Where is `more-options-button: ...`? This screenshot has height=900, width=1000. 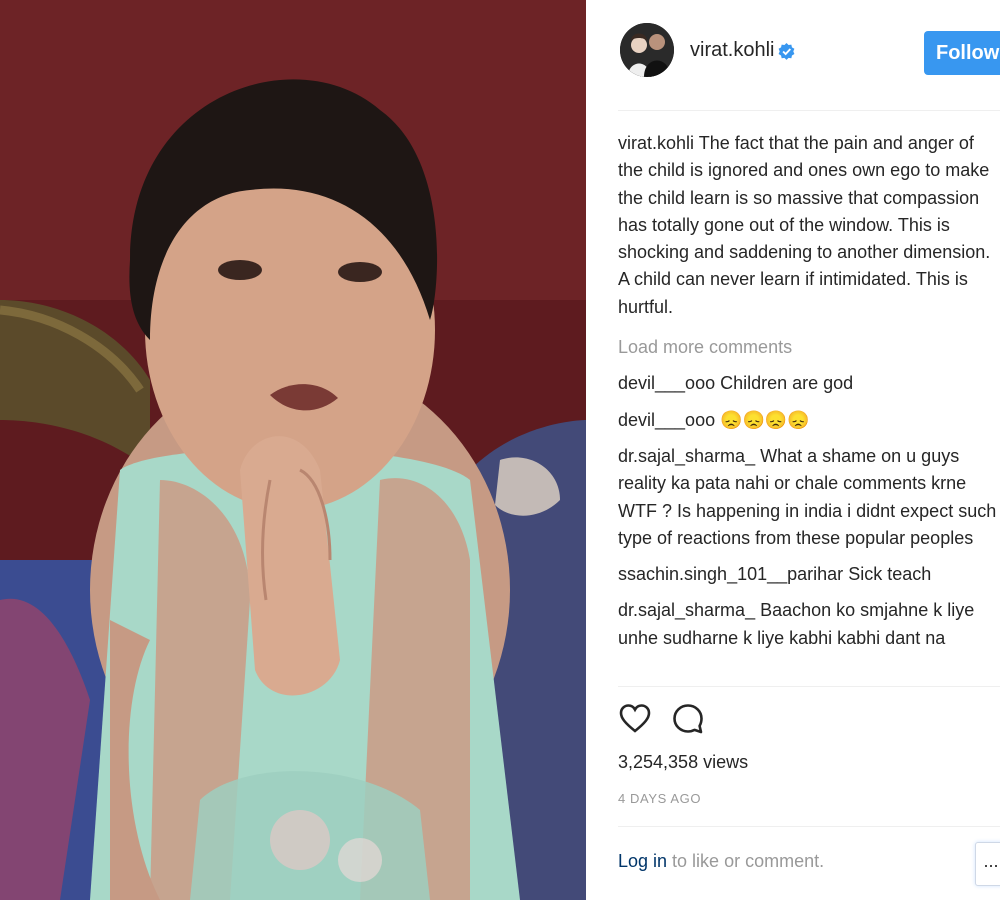 more-options-button: ... is located at coordinates (987, 864).